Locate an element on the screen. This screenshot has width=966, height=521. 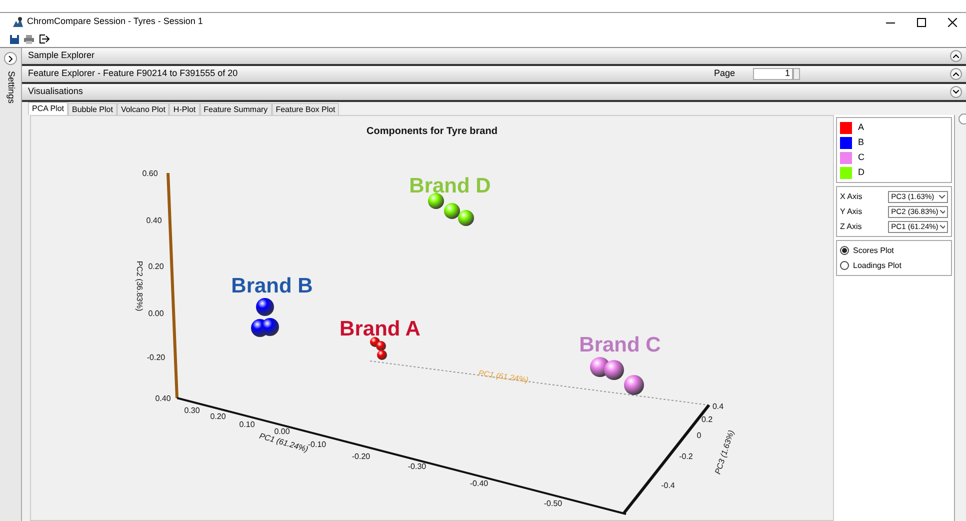
legend-label: C is located at coordinates (861, 157).